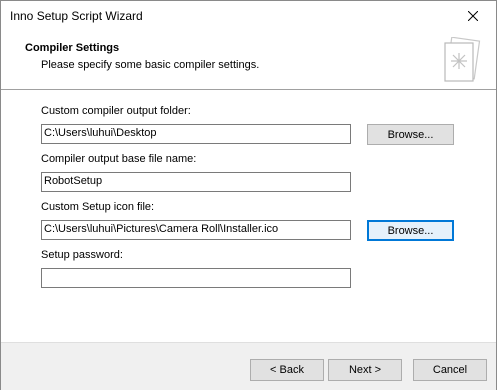 The height and width of the screenshot is (390, 497). Describe the element at coordinates (196, 182) in the screenshot. I see `base-name-input: RobotSetup` at that location.